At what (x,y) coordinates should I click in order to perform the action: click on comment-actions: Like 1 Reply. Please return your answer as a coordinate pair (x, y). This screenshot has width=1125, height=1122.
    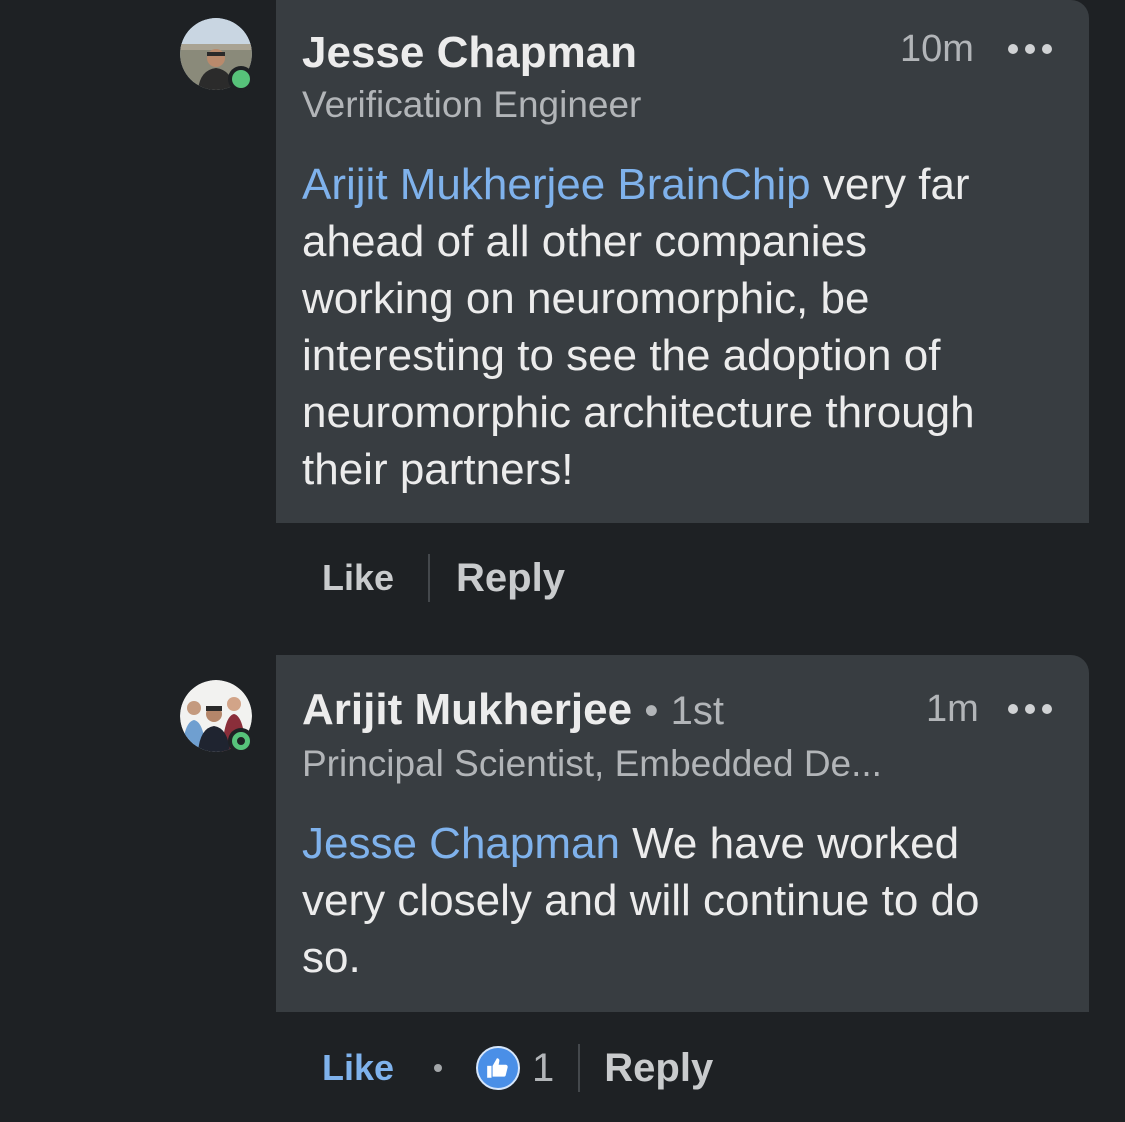
    Looking at the image, I should click on (517, 1068).